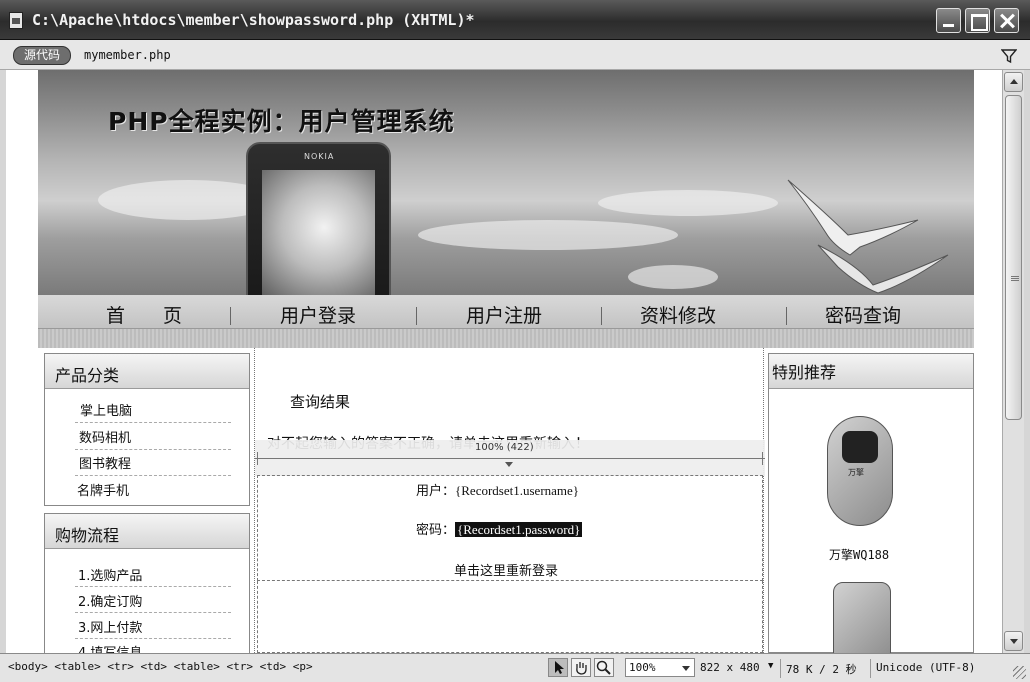  I want to click on scroll-thumb, so click(1013, 257).